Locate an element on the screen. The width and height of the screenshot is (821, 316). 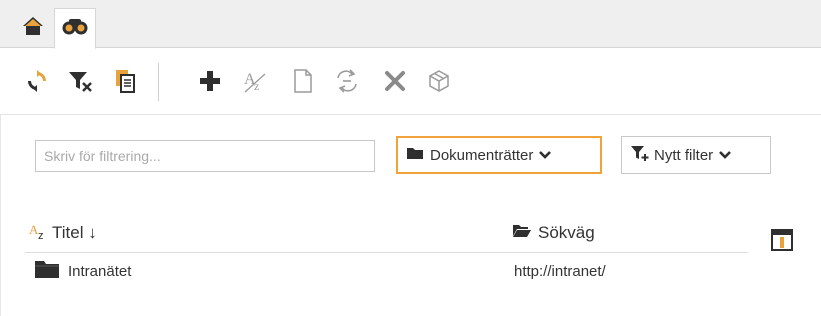
delete-icon is located at coordinates (395, 81).